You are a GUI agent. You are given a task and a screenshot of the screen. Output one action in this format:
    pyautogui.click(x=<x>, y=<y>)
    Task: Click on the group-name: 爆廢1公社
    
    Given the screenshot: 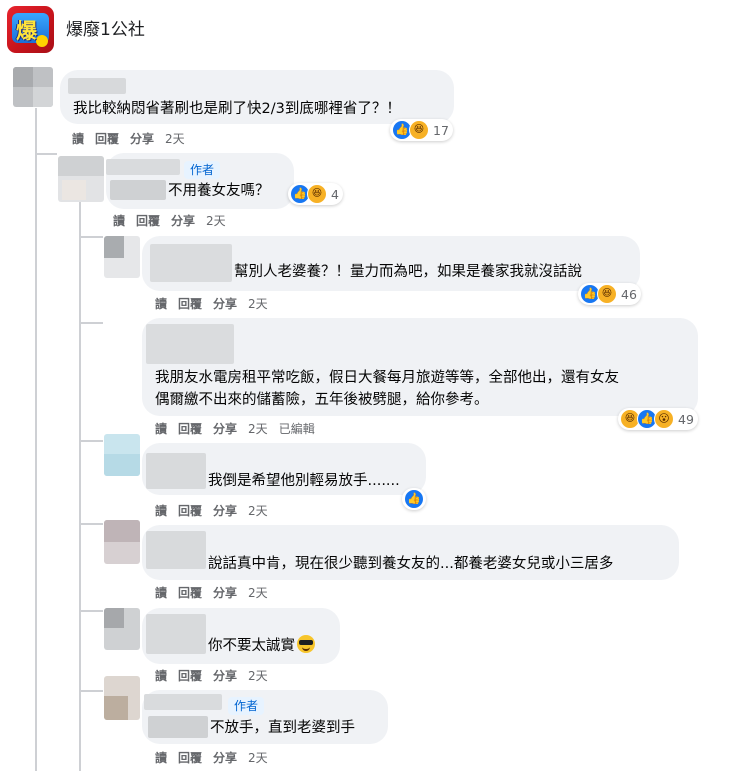 What is the action you would take?
    pyautogui.click(x=105, y=30)
    